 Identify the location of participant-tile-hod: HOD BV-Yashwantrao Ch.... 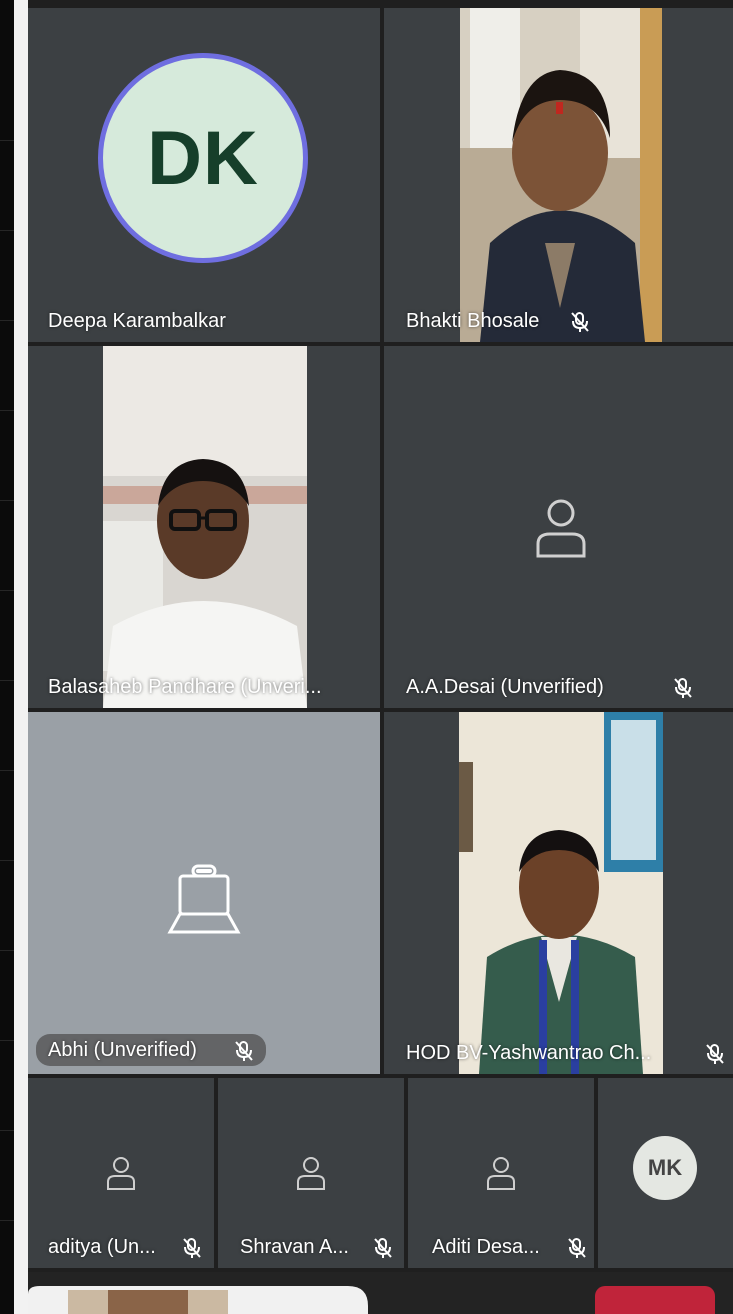
(558, 893).